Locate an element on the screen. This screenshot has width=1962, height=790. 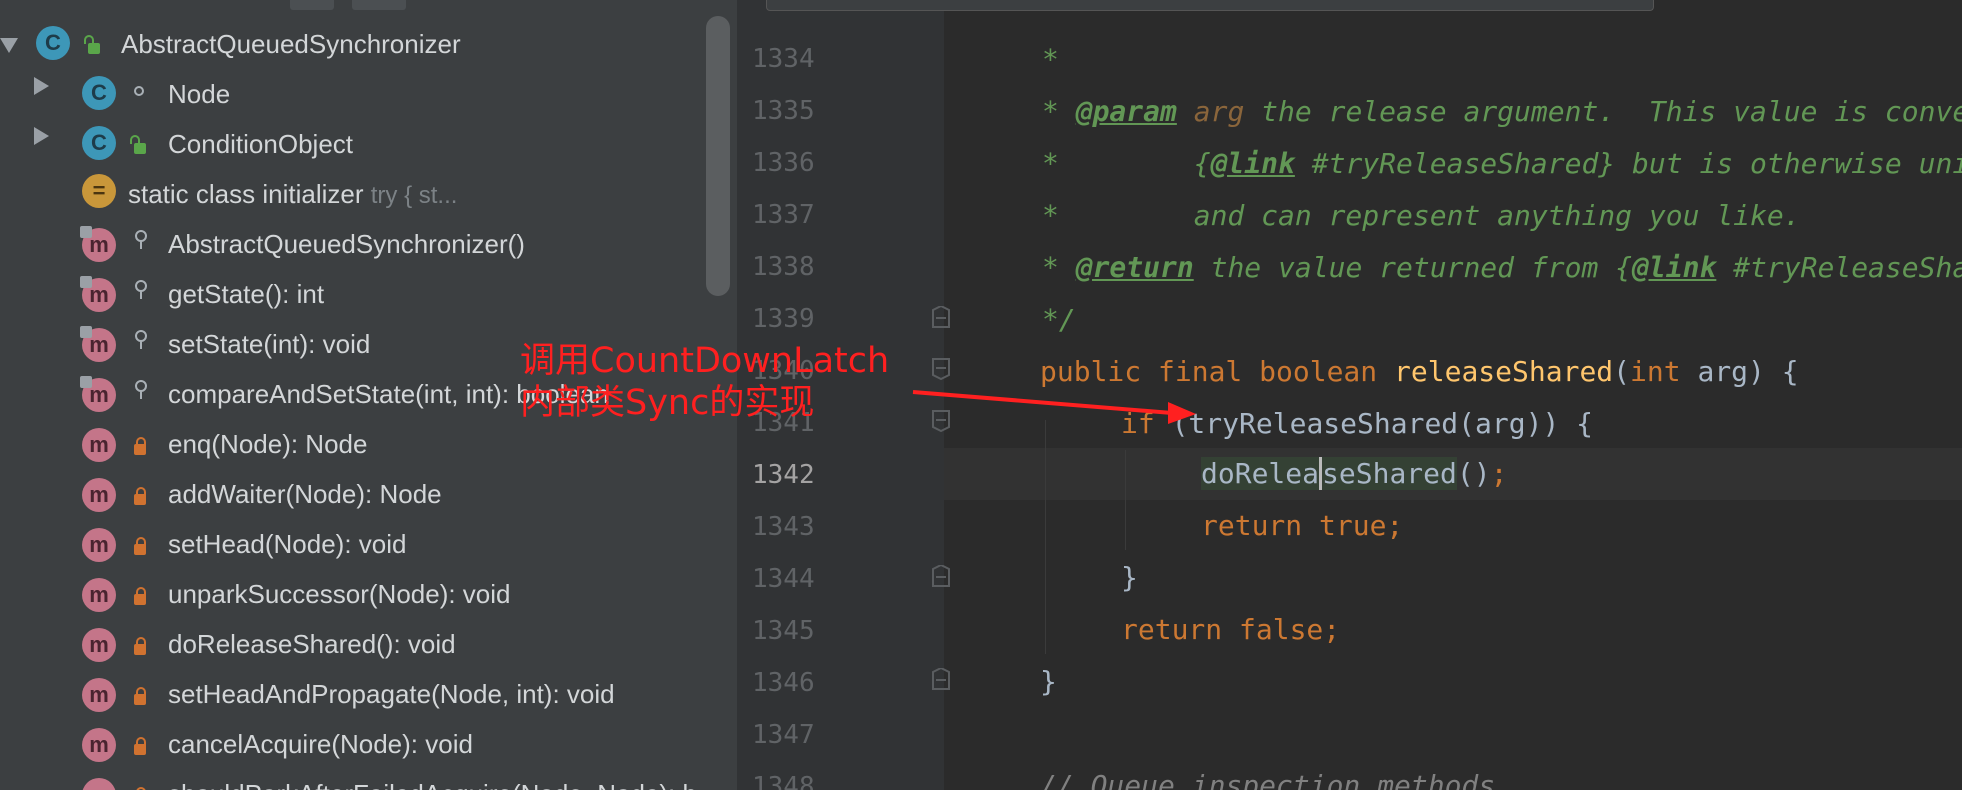
code-line-1337: * and can represent anything you like. is located at coordinates (1421, 216).